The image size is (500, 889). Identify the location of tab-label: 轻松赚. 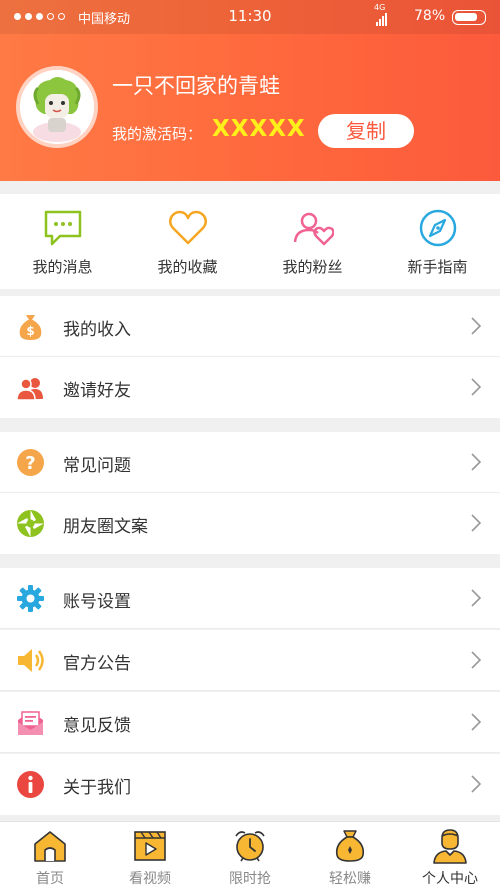
(350, 879).